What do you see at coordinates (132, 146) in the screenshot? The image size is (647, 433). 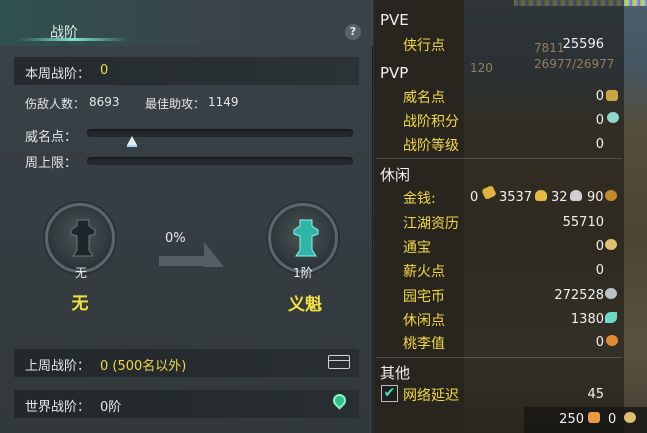 I see `prestige-marker-base` at bounding box center [132, 146].